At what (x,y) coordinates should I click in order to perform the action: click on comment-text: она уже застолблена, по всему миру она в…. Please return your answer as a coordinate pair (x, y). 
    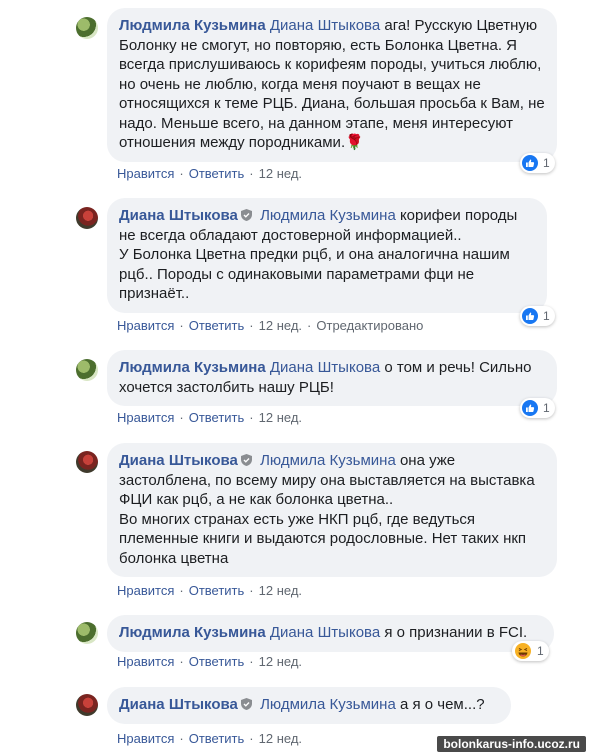
    Looking at the image, I should click on (327, 509).